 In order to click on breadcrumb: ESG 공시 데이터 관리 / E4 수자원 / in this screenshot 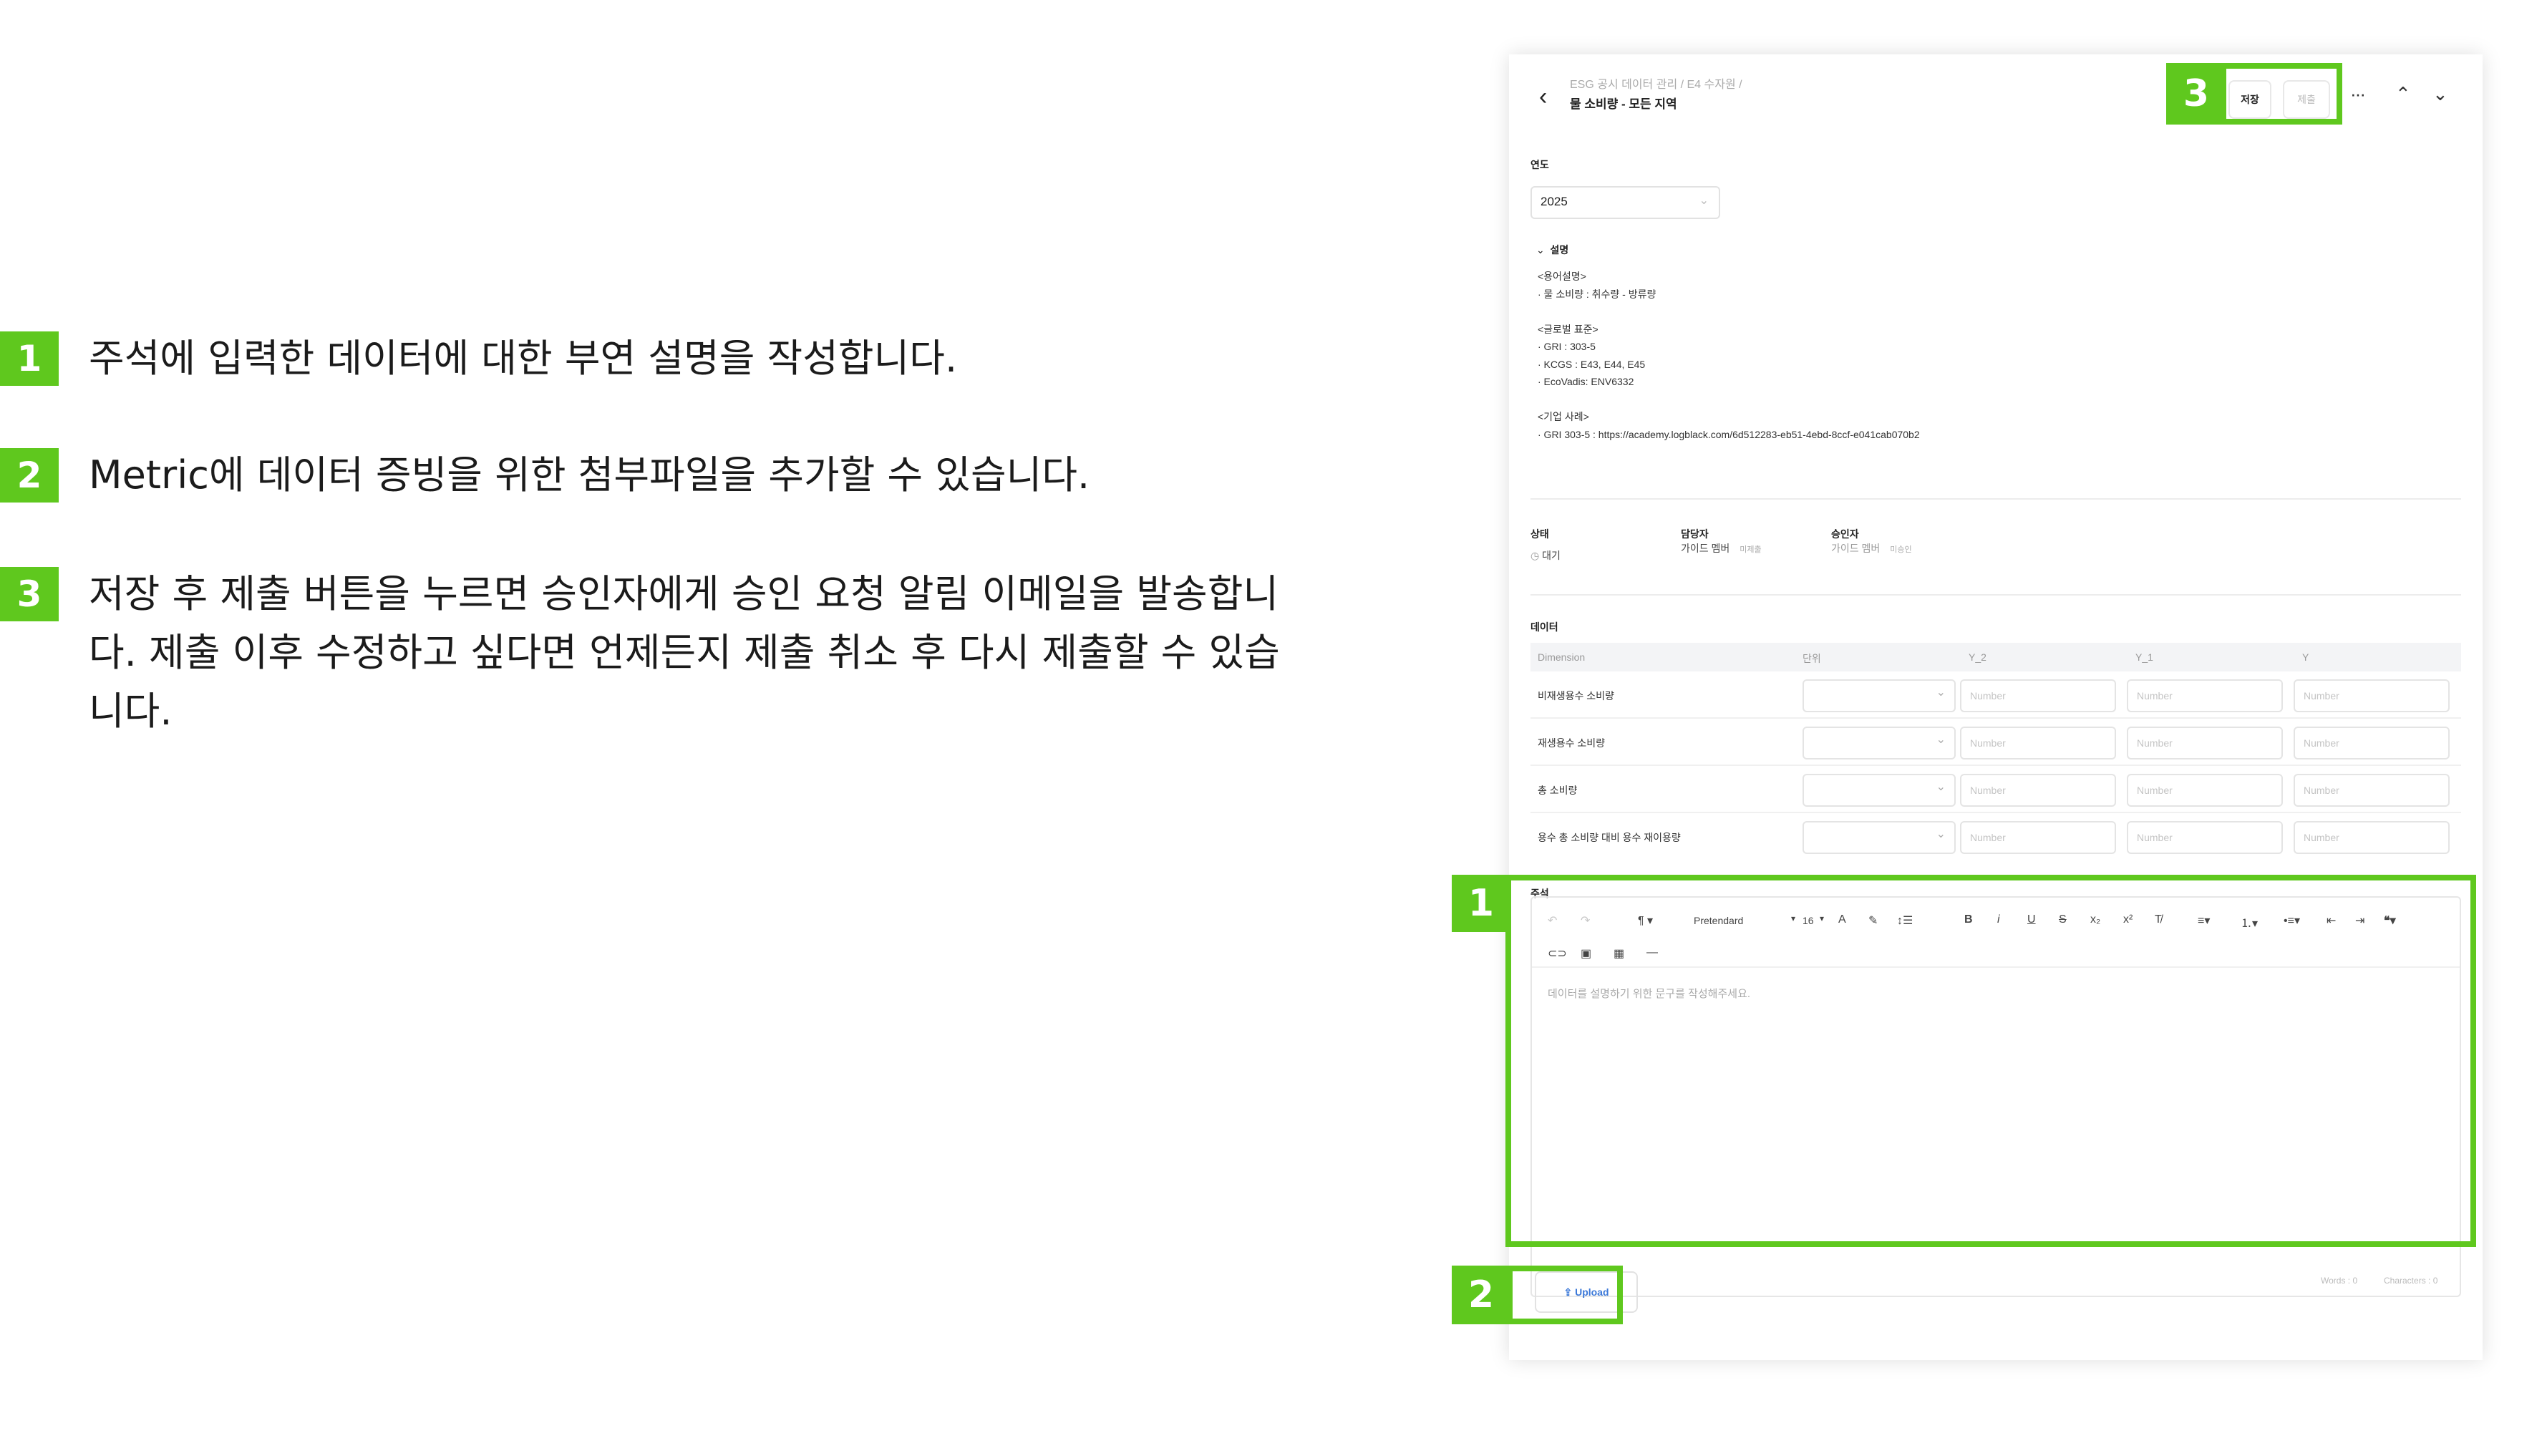, I will do `click(1656, 83)`.